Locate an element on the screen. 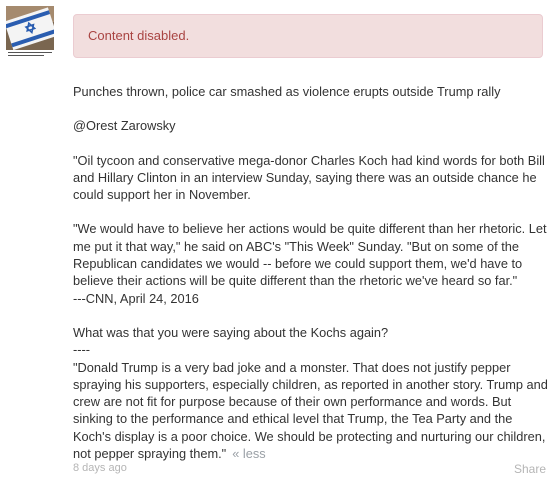 This screenshot has width=550, height=496. avatar is located at coordinates (30, 32).